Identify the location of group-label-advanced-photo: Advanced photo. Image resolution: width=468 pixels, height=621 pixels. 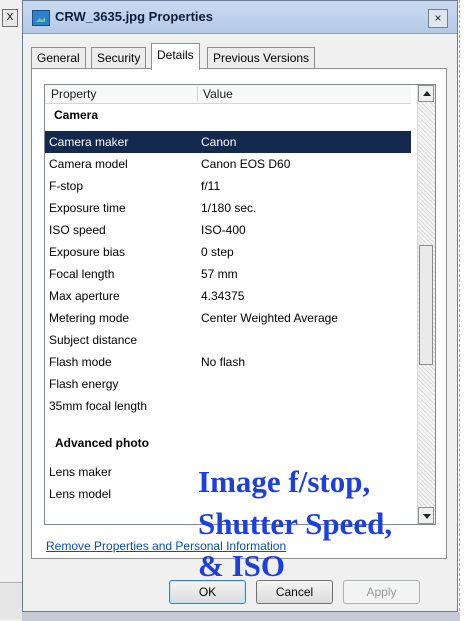
(102, 443).